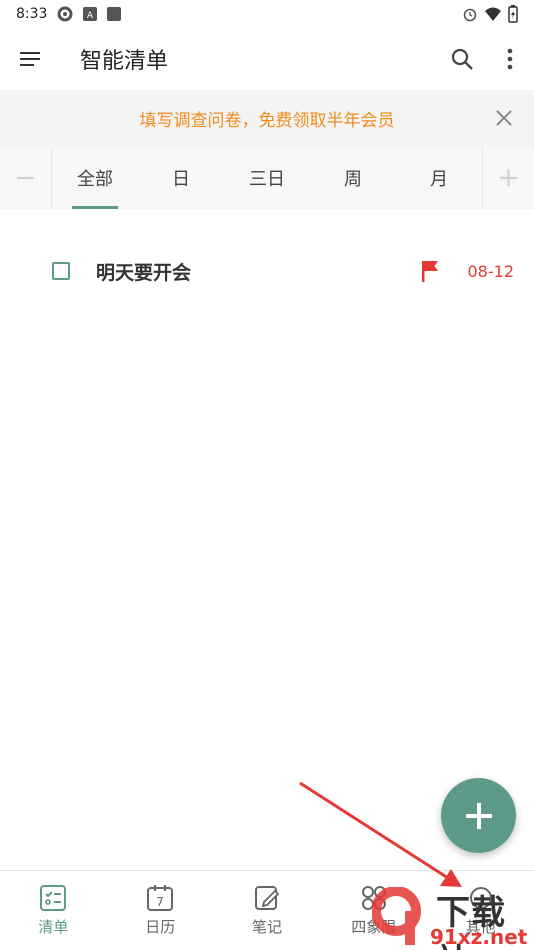  Describe the element at coordinates (267, 14) in the screenshot. I see `status-bar: 8:33 A` at that location.